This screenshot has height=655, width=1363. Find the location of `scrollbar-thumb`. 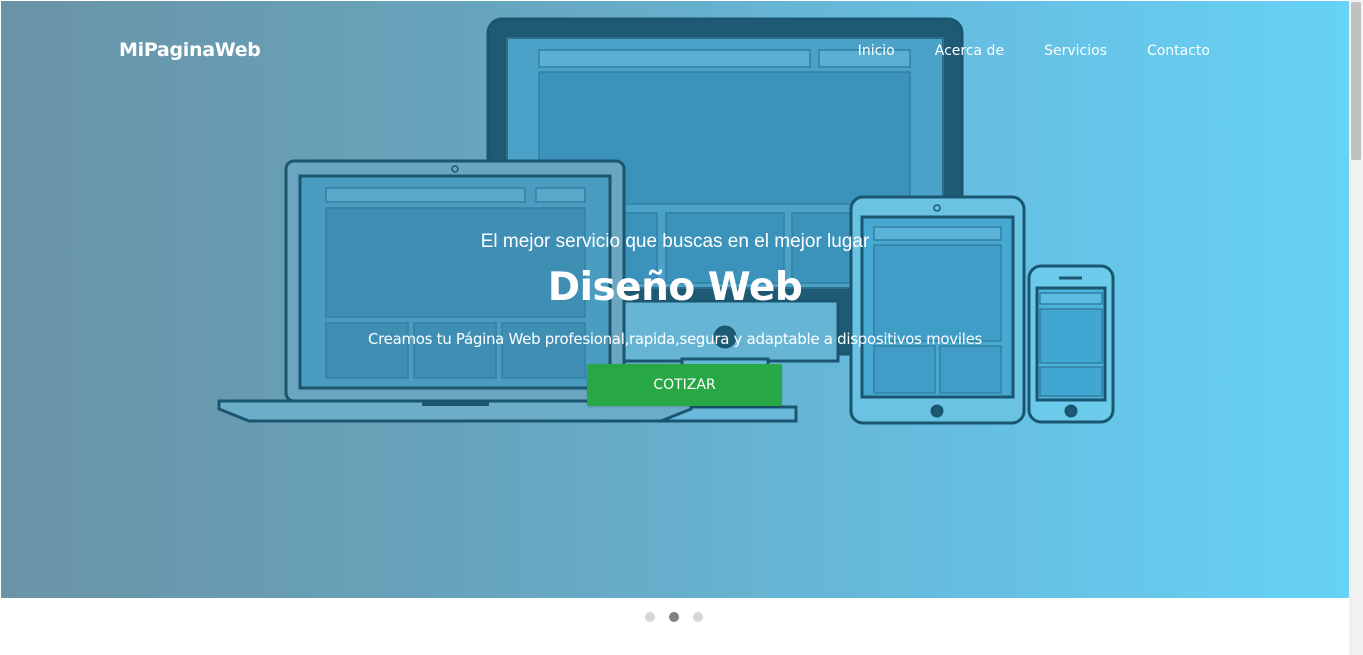

scrollbar-thumb is located at coordinates (1356, 81).